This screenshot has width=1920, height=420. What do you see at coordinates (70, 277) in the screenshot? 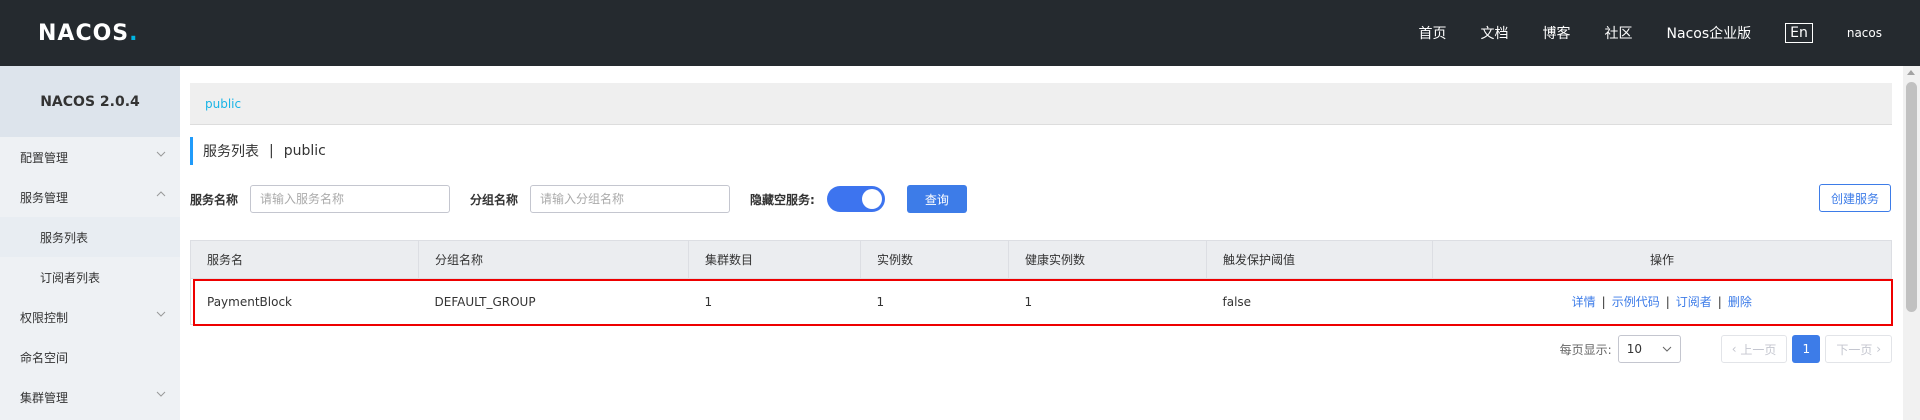
I see `sidebar-item-label: 订阅者列表` at bounding box center [70, 277].